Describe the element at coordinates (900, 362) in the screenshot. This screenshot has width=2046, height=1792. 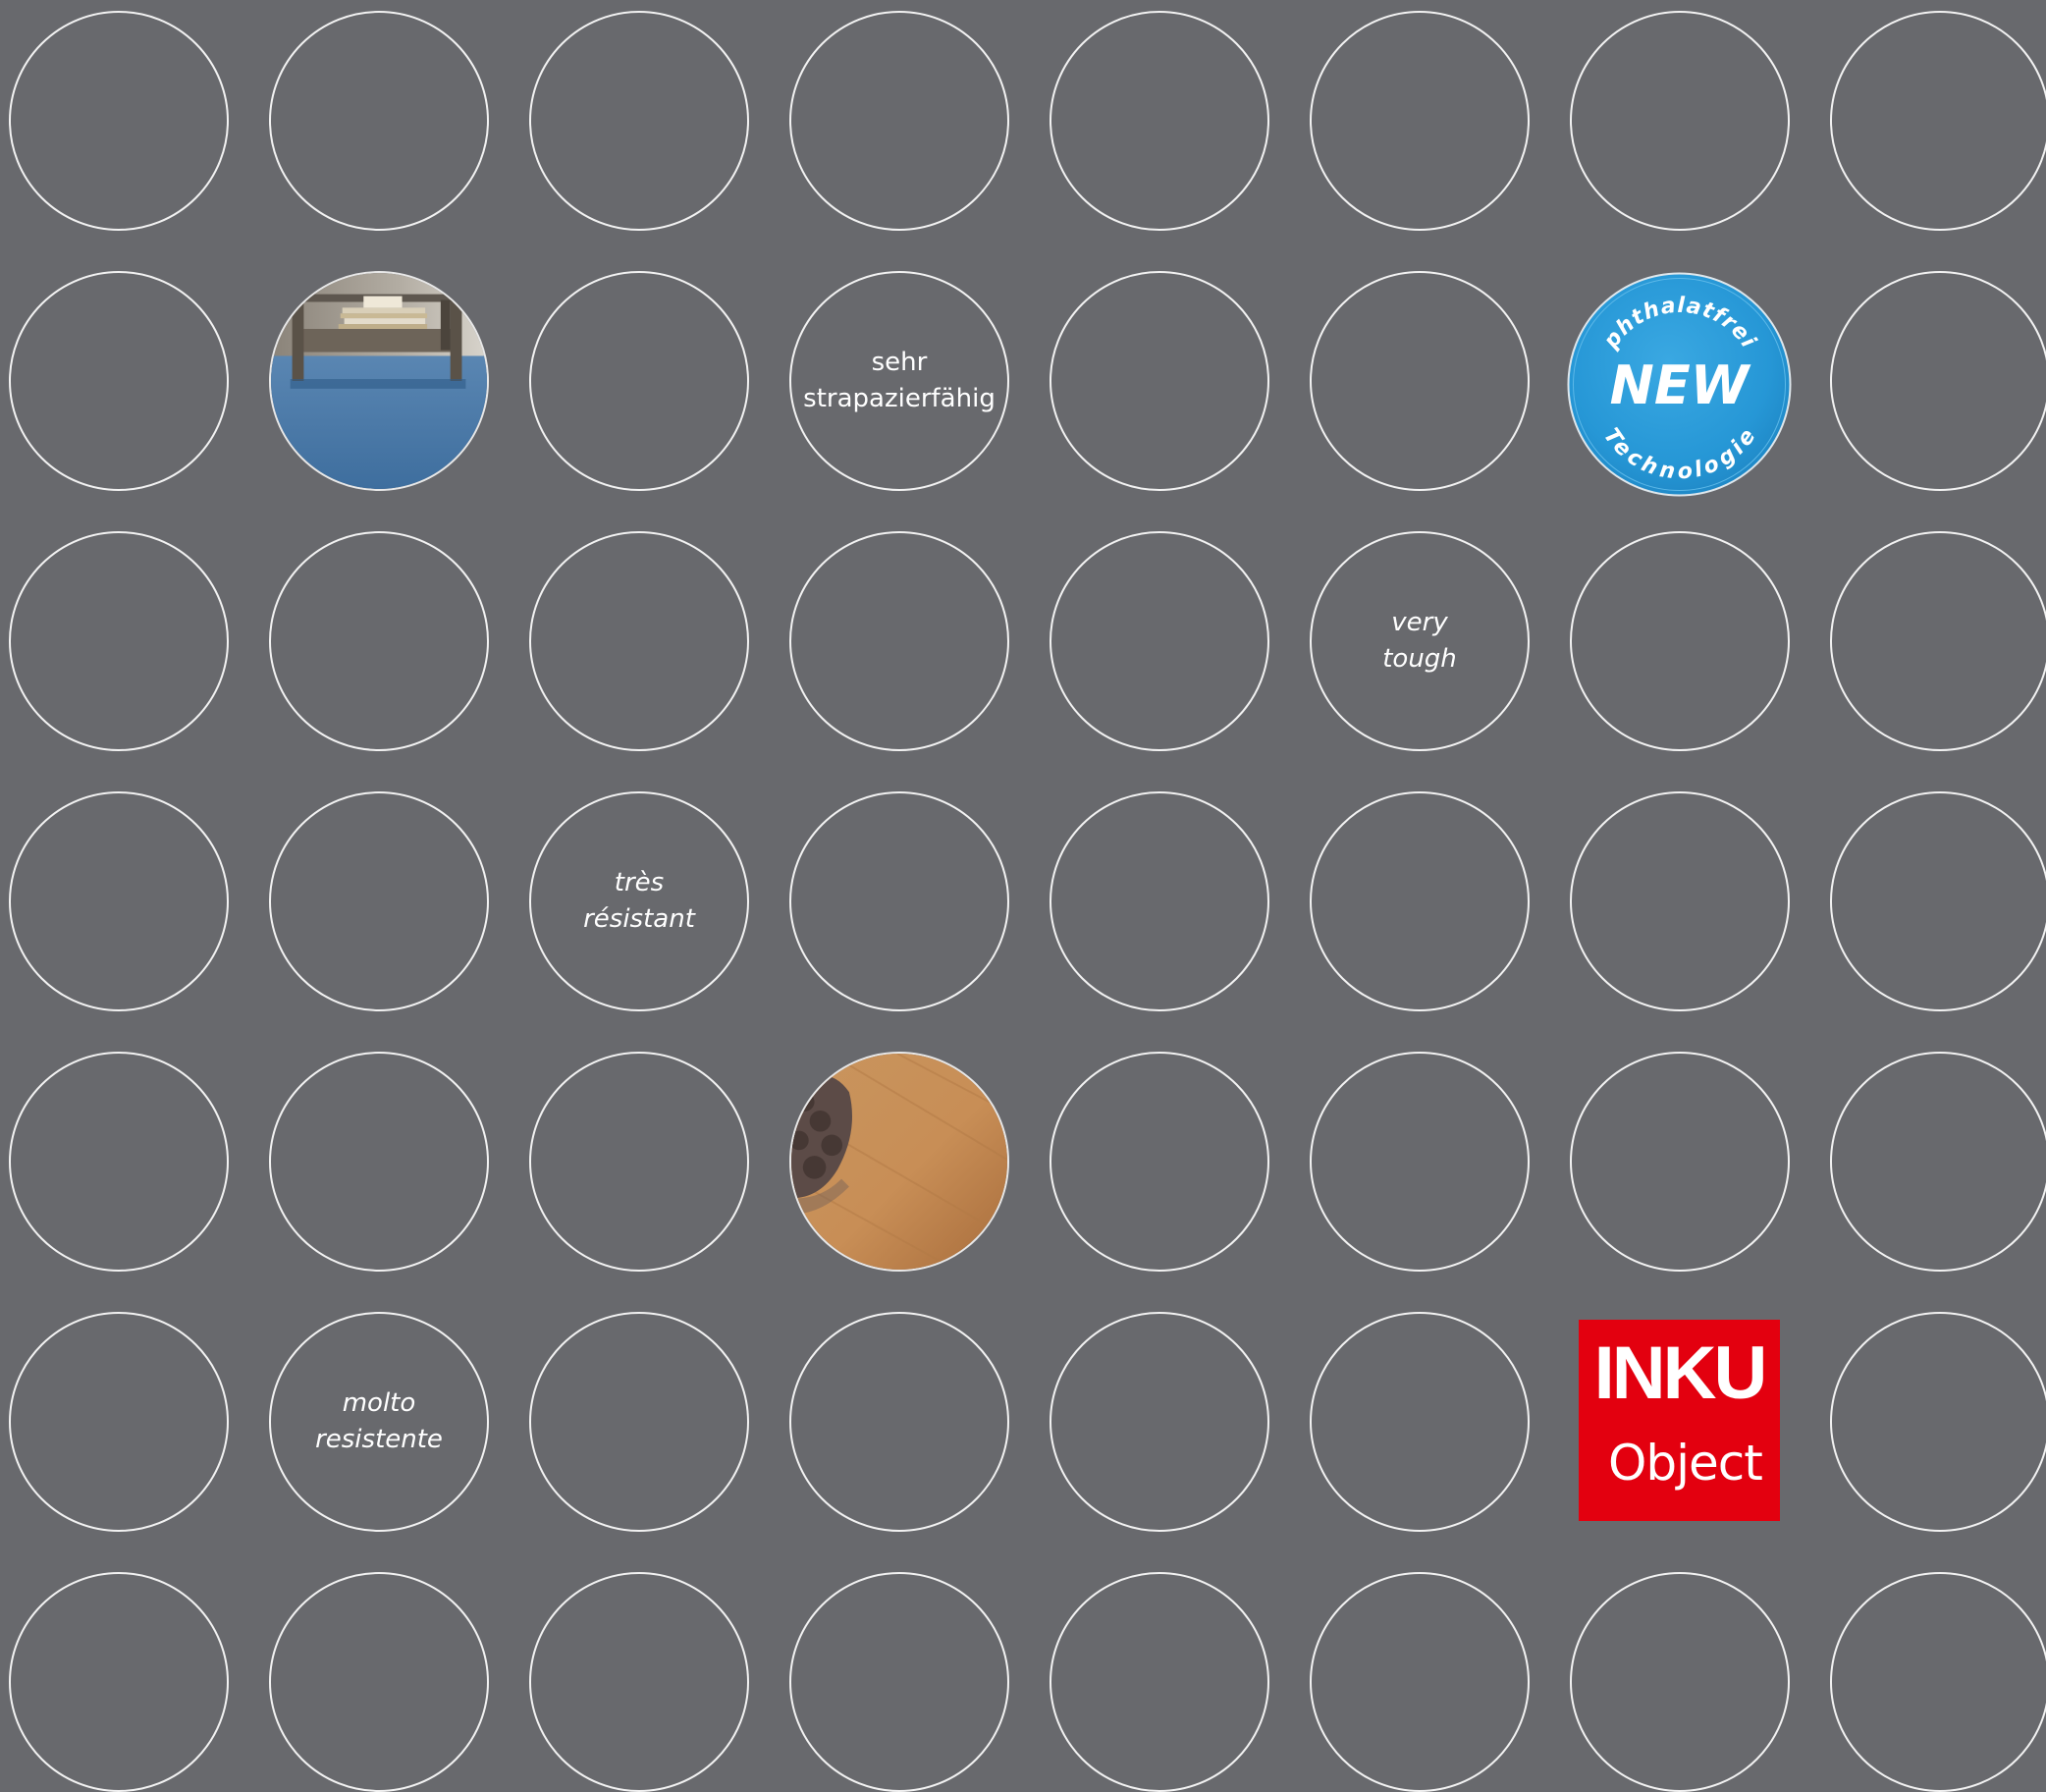
I see `label-german-line: sehr` at that location.